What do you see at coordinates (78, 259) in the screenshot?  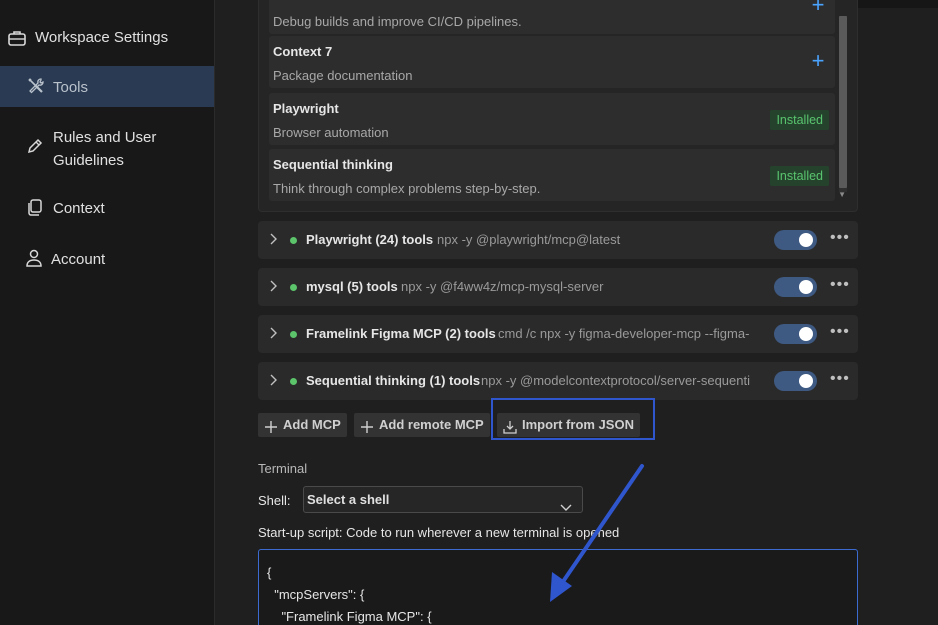 I see `sidebar-item-label: Account` at bounding box center [78, 259].